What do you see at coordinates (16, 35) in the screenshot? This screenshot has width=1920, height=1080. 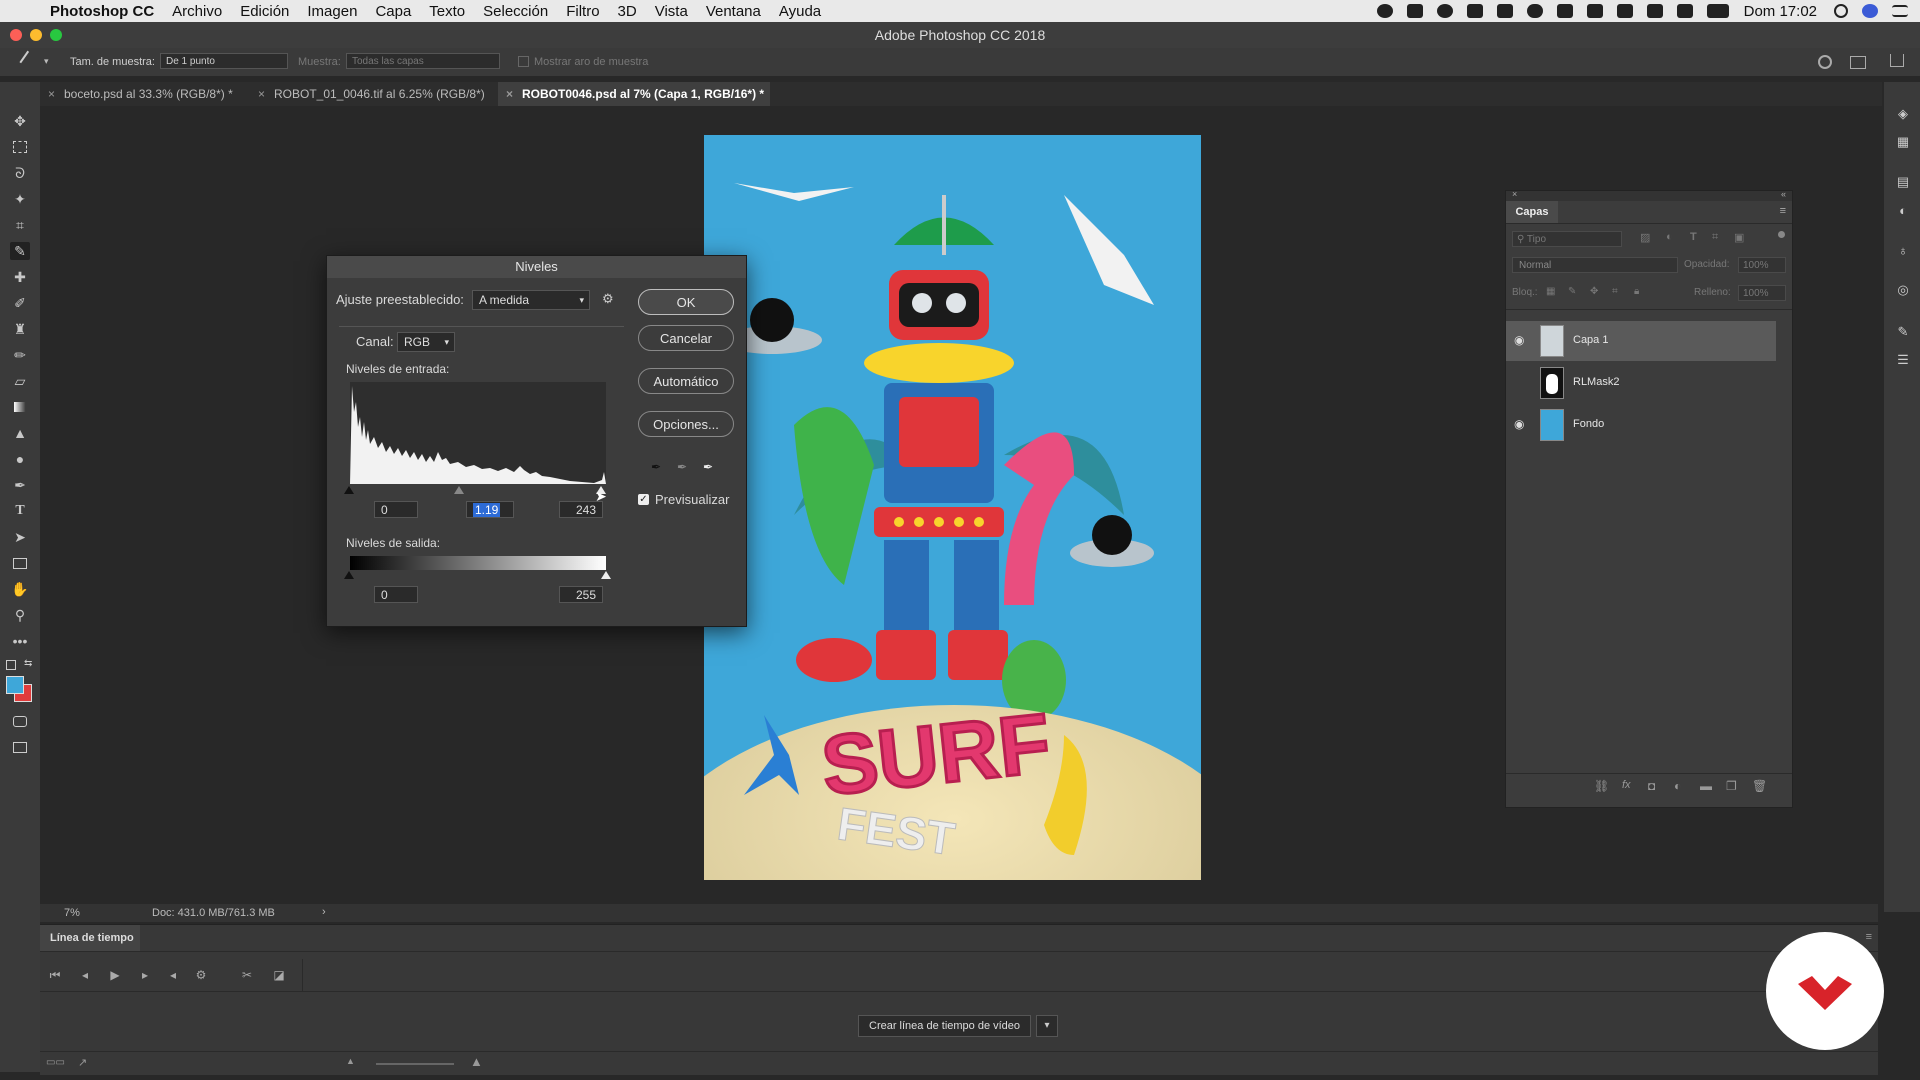 I see `close-window-icon` at bounding box center [16, 35].